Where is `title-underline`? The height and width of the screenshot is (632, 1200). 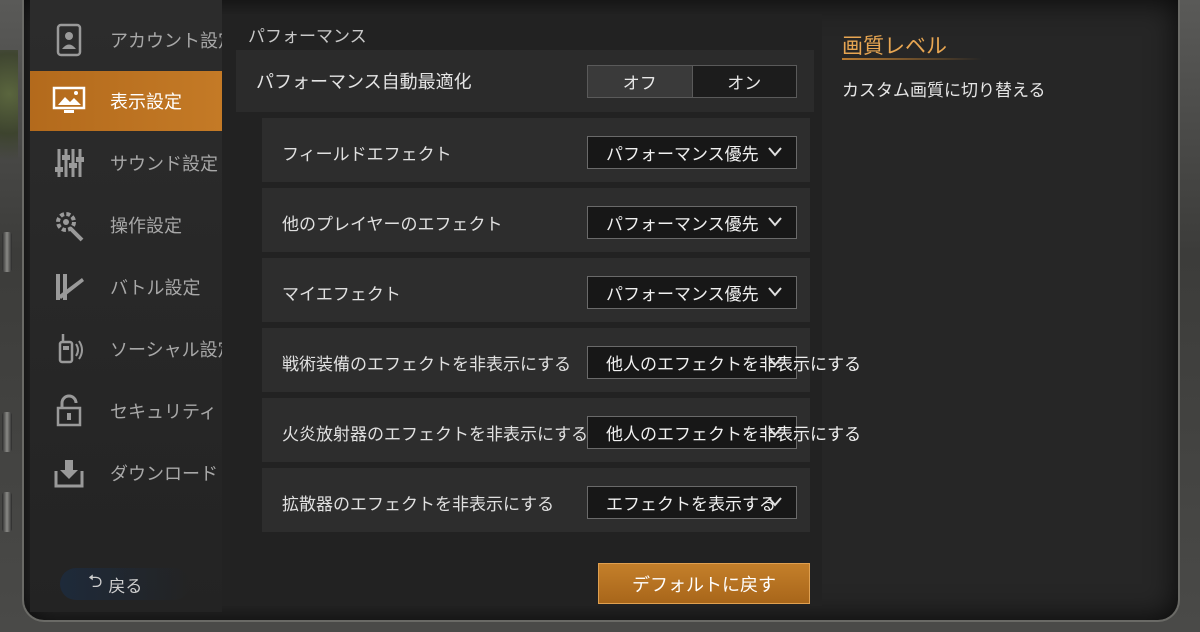 title-underline is located at coordinates (912, 59).